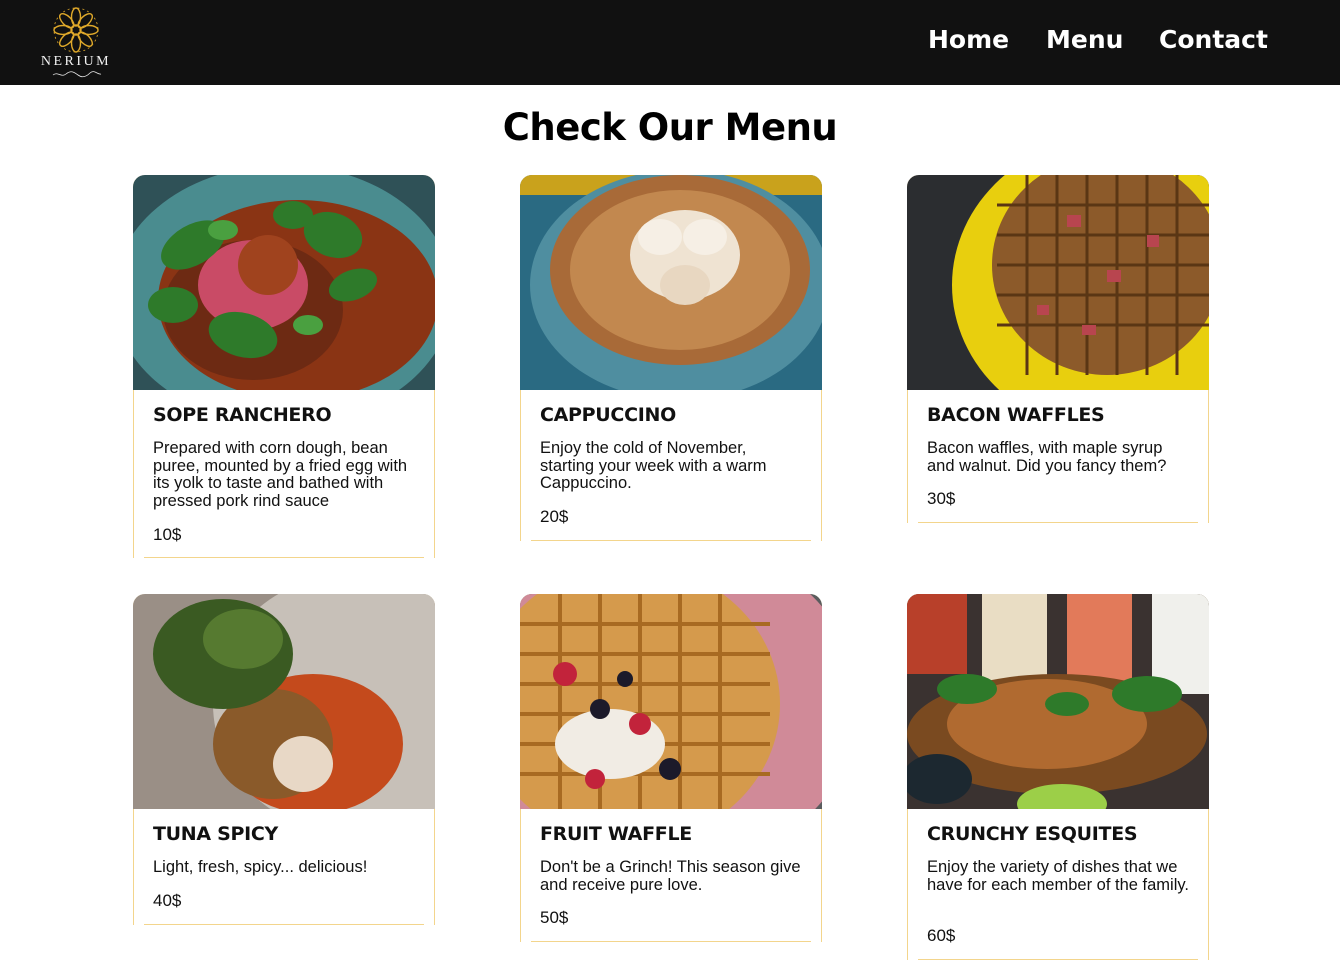  I want to click on menu-item-name: FRUIT WAFFLE, so click(616, 834).